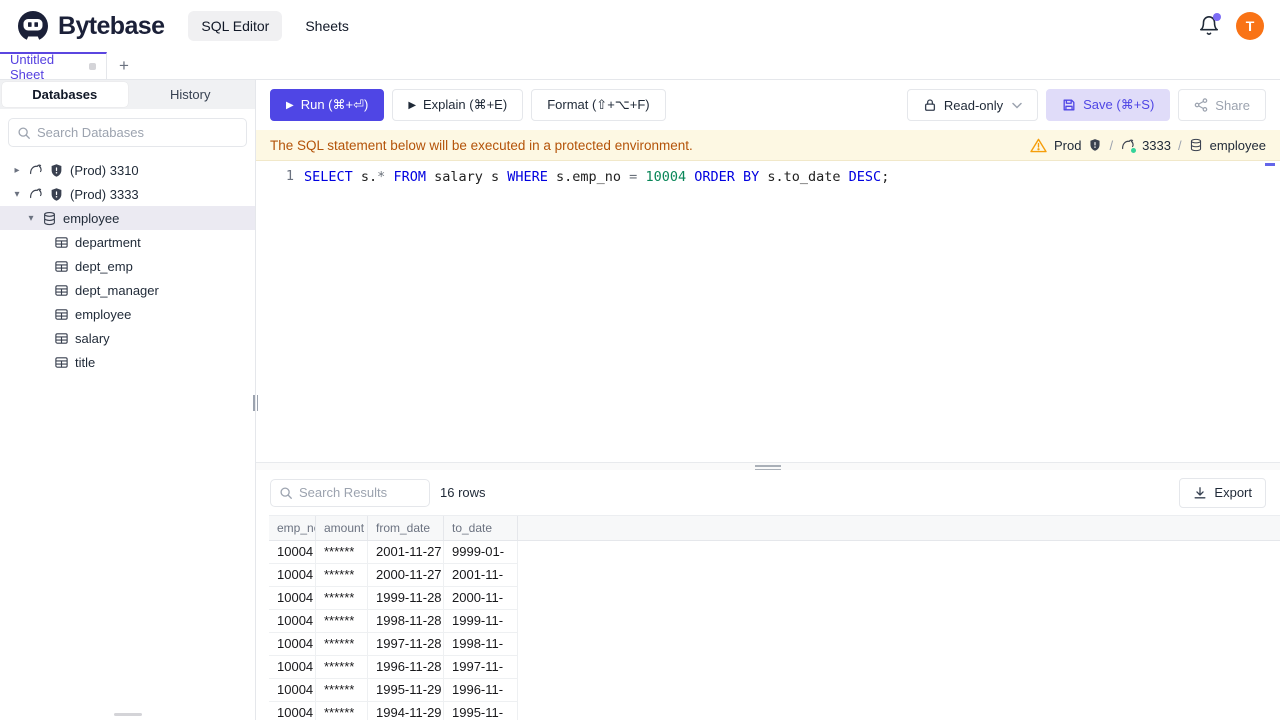 The image size is (1280, 720). I want to click on tab-history: History, so click(191, 94).